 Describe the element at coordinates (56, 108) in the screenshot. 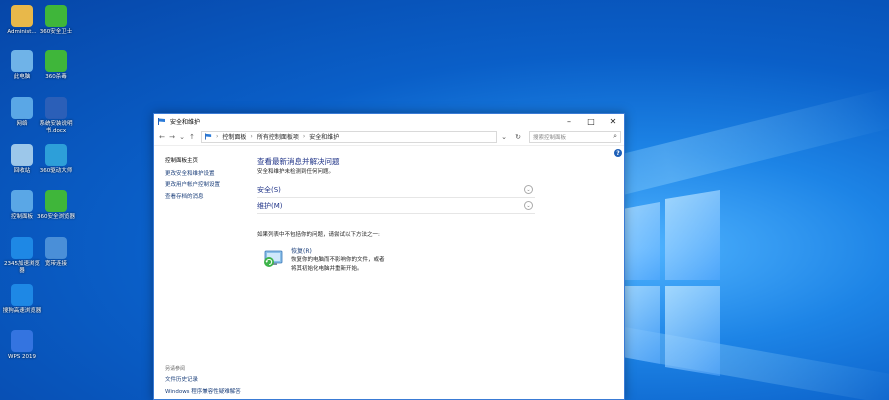

I see `word-document-icon` at that location.